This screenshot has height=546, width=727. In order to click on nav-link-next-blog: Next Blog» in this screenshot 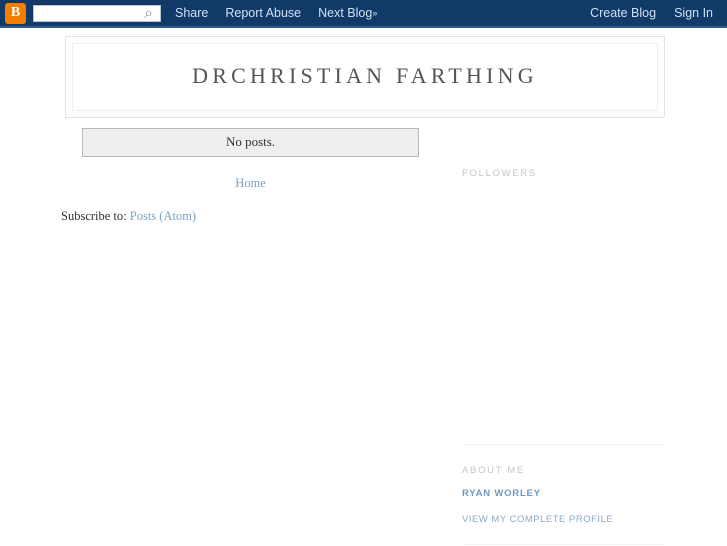, I will do `click(347, 13)`.